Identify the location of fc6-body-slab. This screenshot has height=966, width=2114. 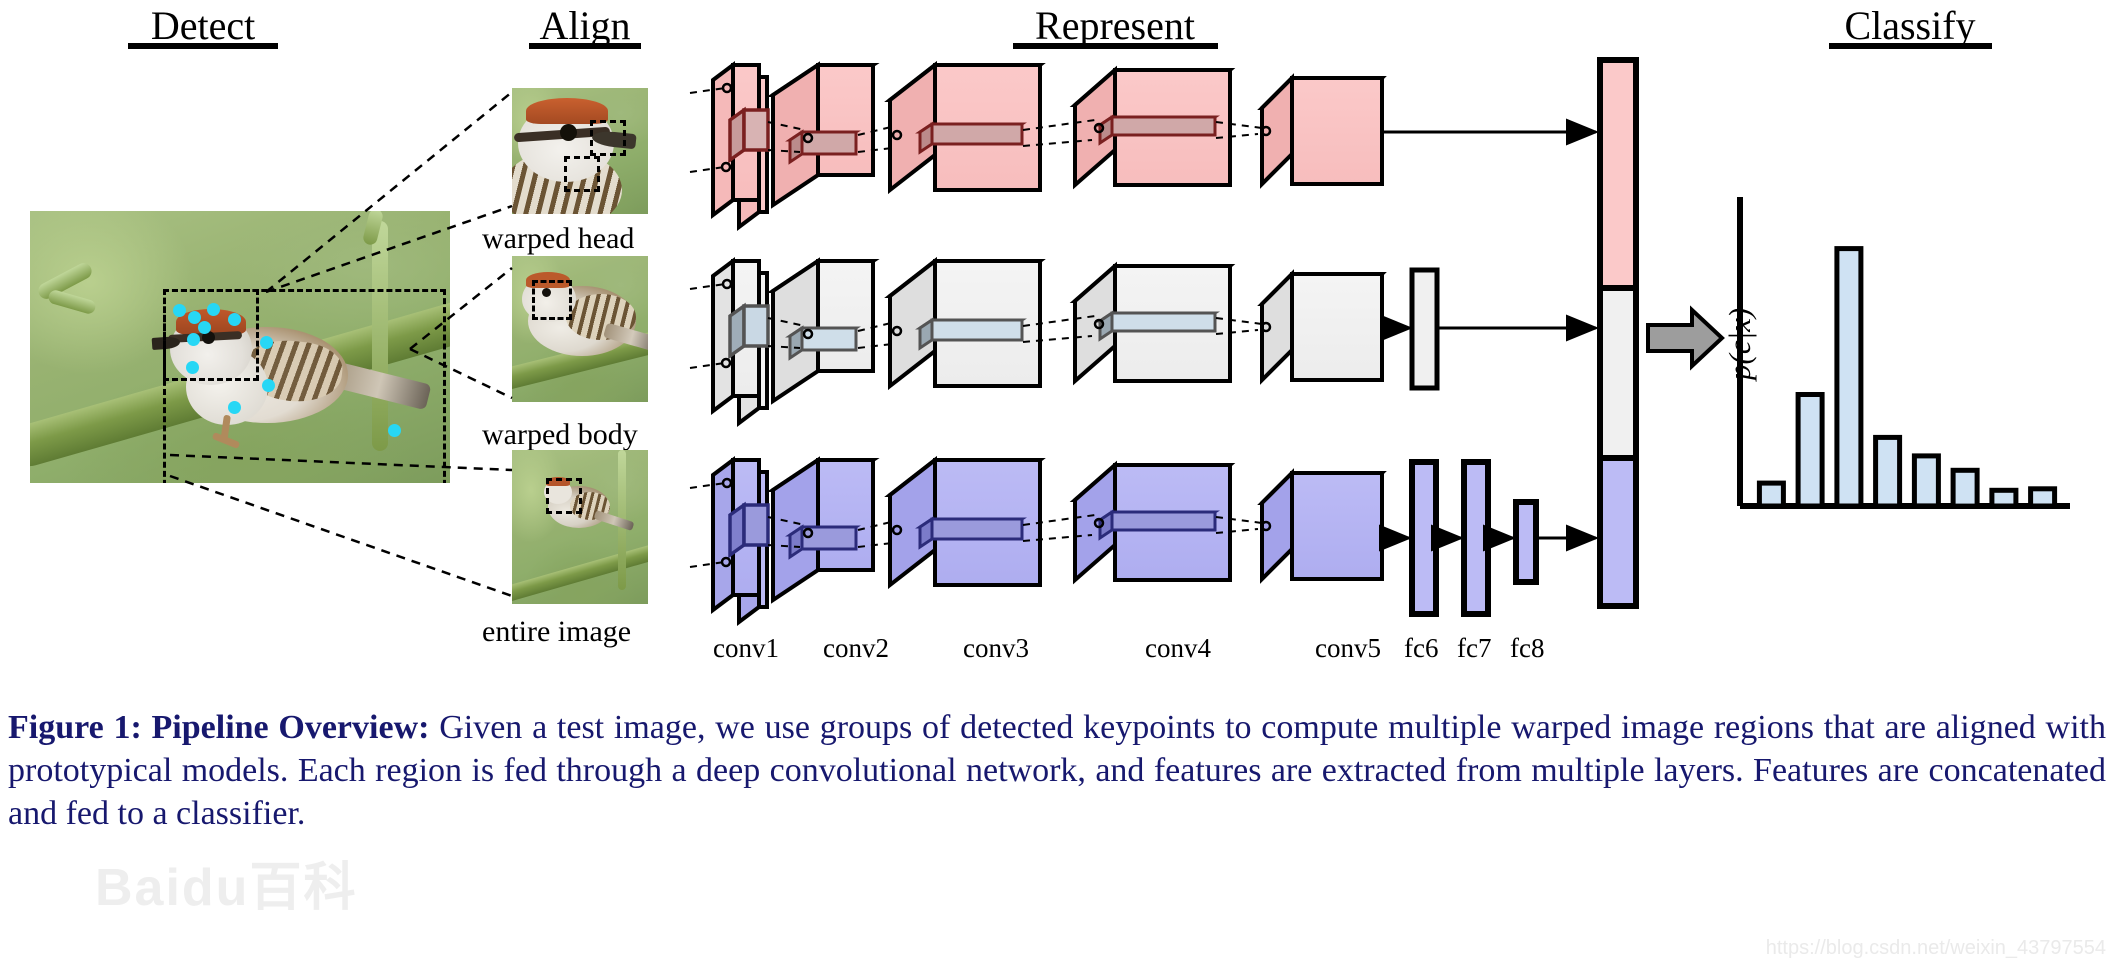
(1424, 329).